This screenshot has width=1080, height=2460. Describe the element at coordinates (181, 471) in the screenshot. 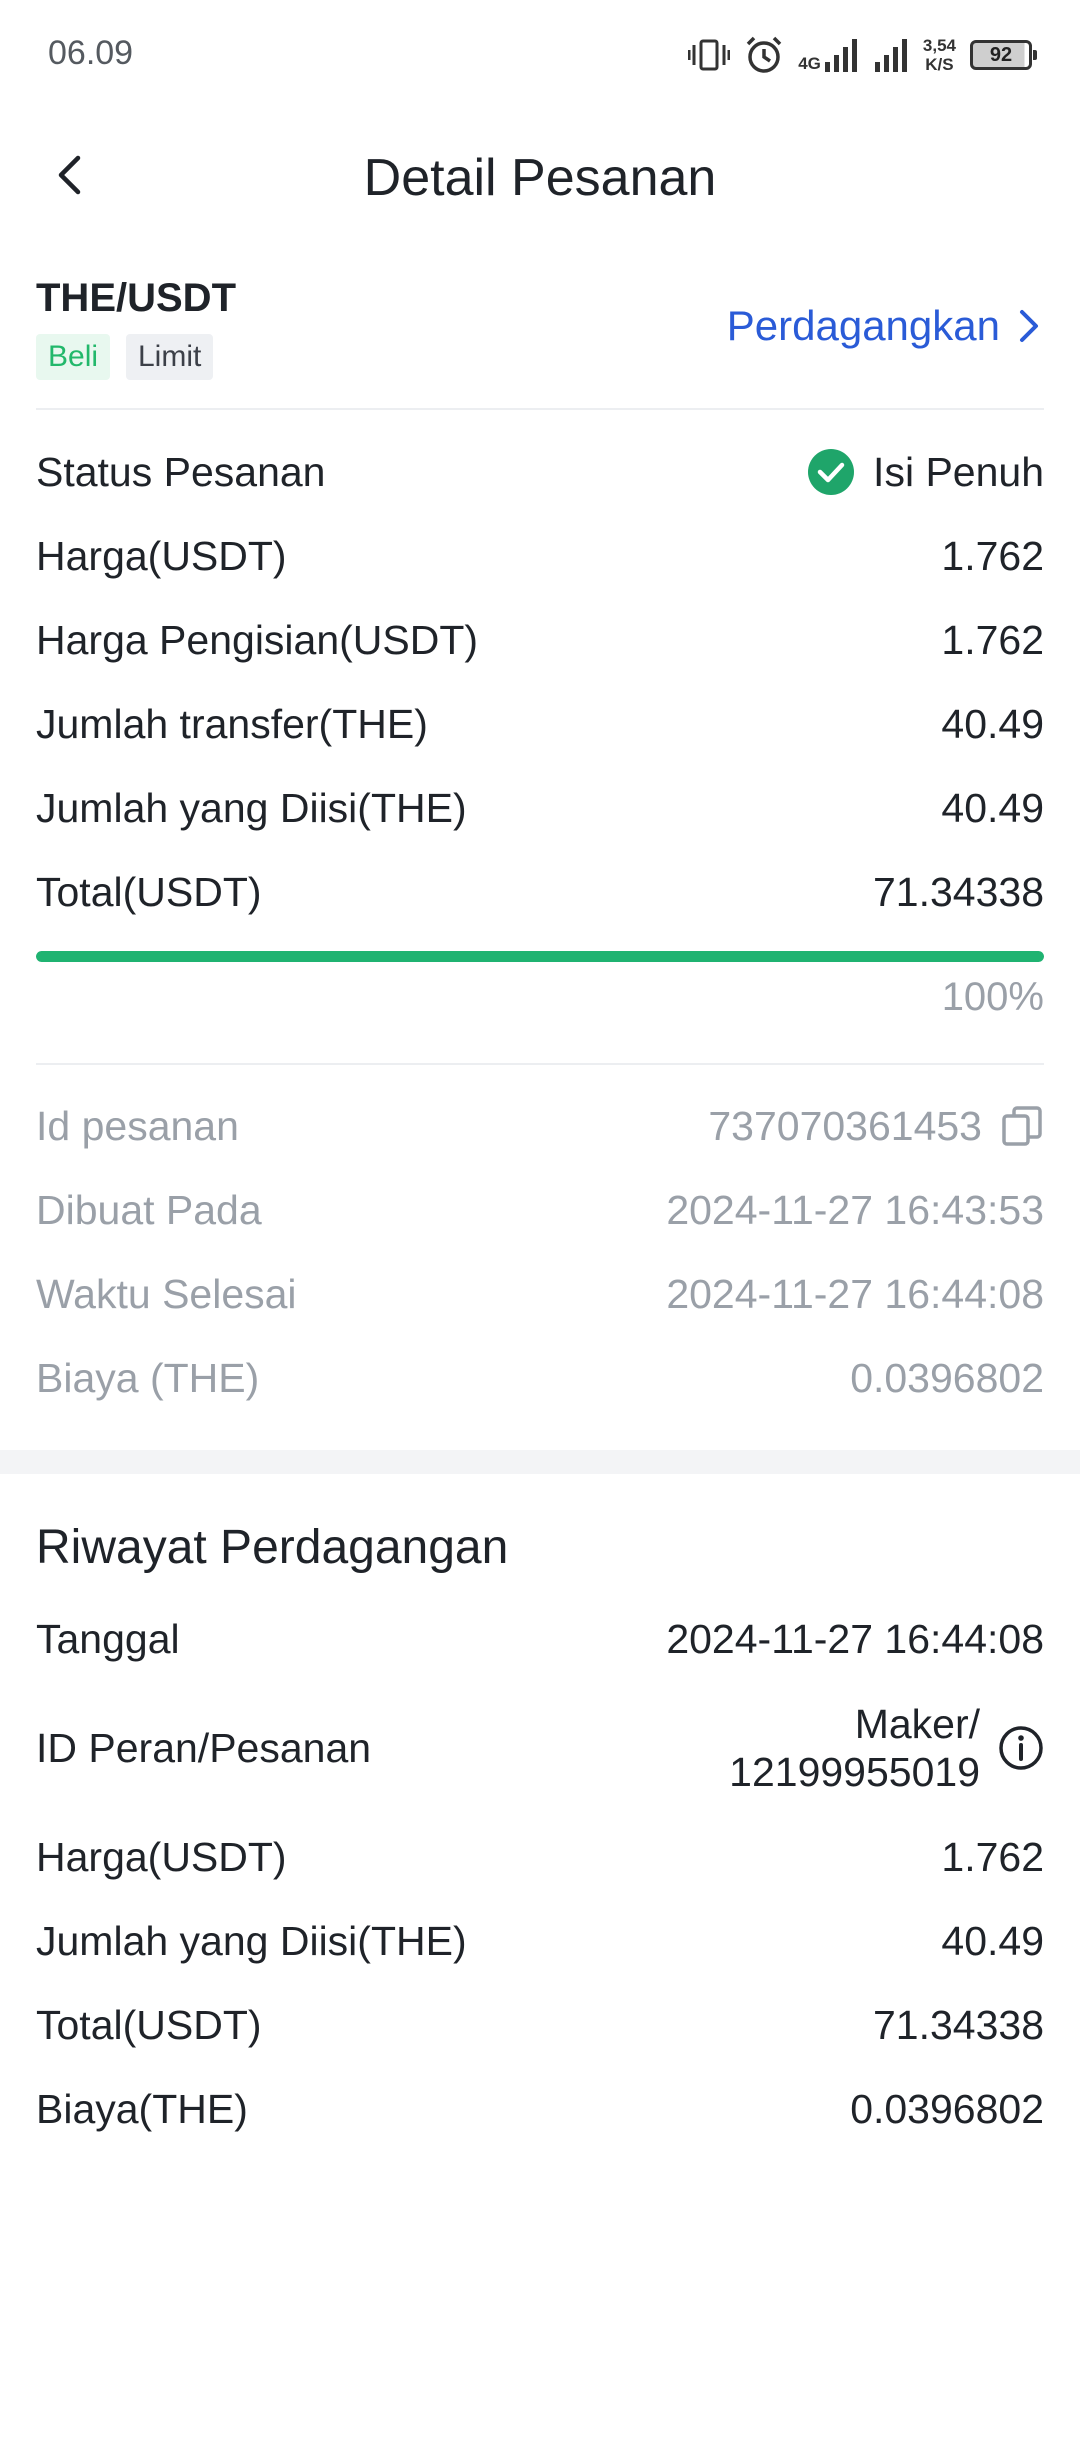

I see `status-label: Status Pesanan` at that location.